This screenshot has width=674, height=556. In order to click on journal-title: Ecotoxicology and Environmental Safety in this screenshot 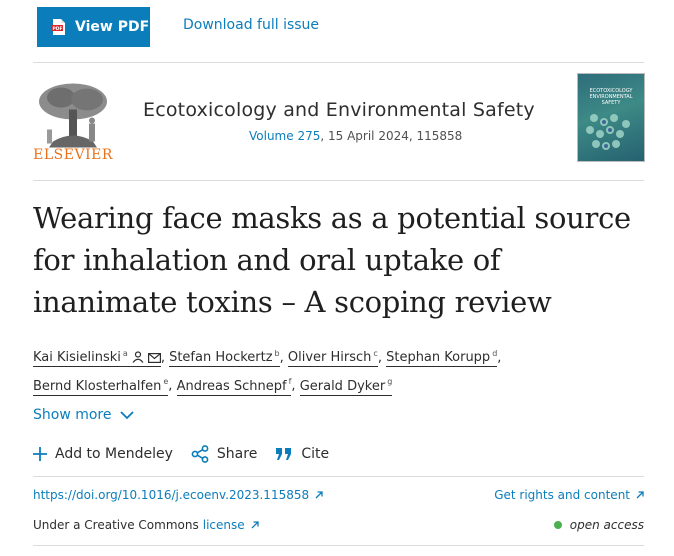, I will do `click(339, 110)`.